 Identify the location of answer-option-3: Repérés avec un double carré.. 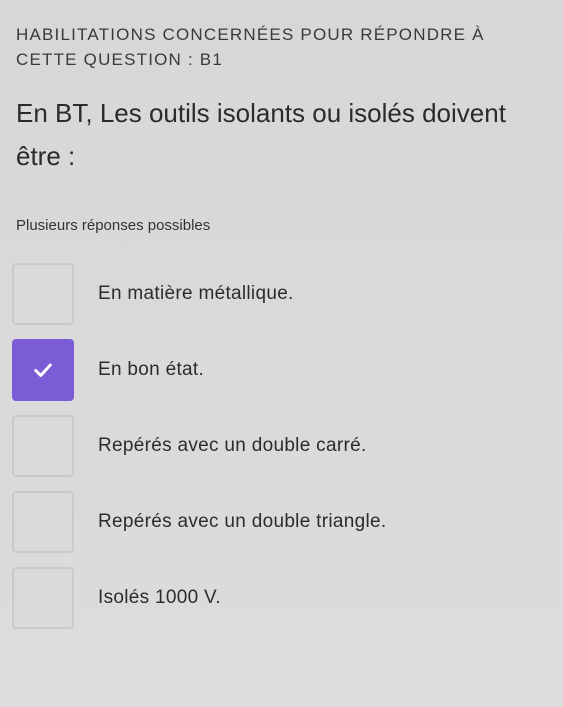
(282, 446).